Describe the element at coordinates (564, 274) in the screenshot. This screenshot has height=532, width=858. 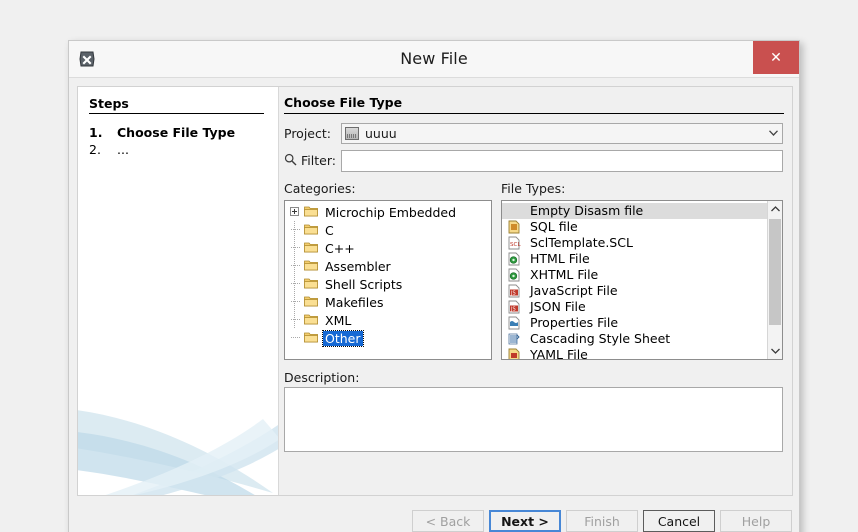
I see `file-type-label: XHTML File` at that location.